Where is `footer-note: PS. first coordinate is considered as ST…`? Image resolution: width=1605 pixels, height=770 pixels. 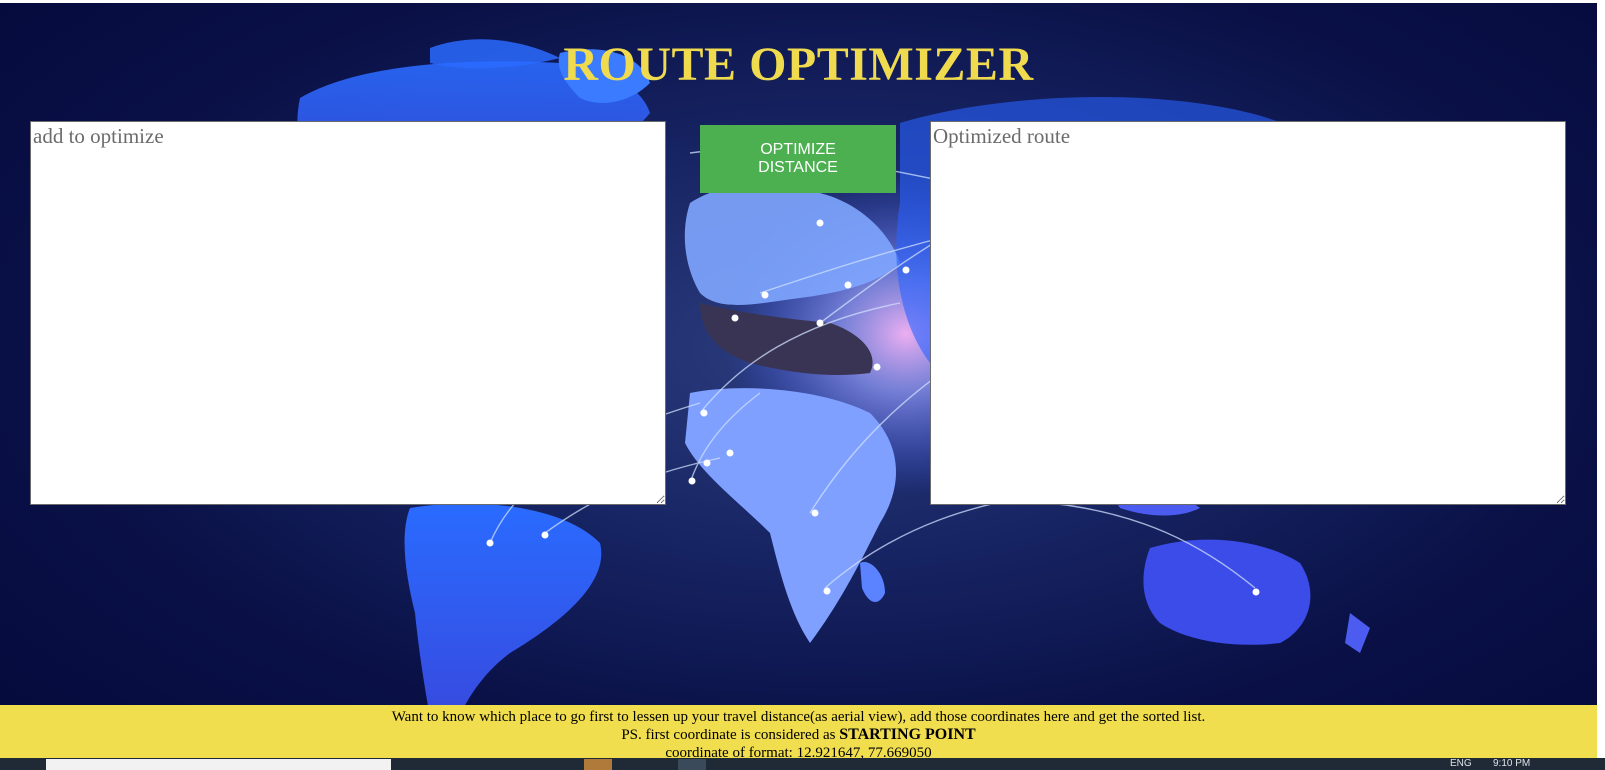 footer-note: PS. first coordinate is considered as ST… is located at coordinates (798, 735).